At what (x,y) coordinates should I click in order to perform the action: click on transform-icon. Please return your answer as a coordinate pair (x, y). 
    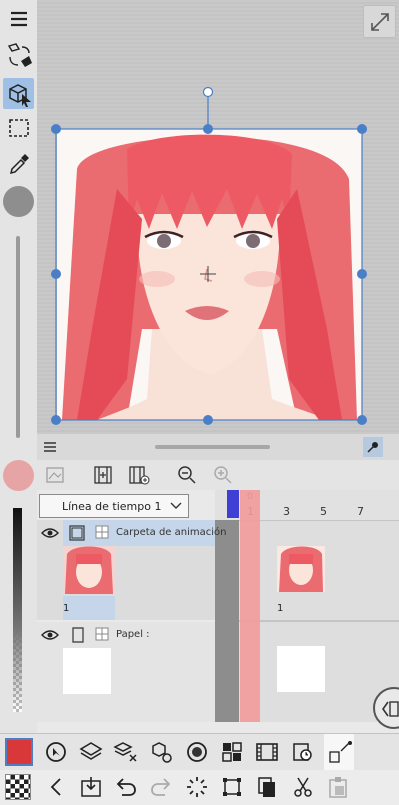
    Looking at the image, I should click on (232, 787).